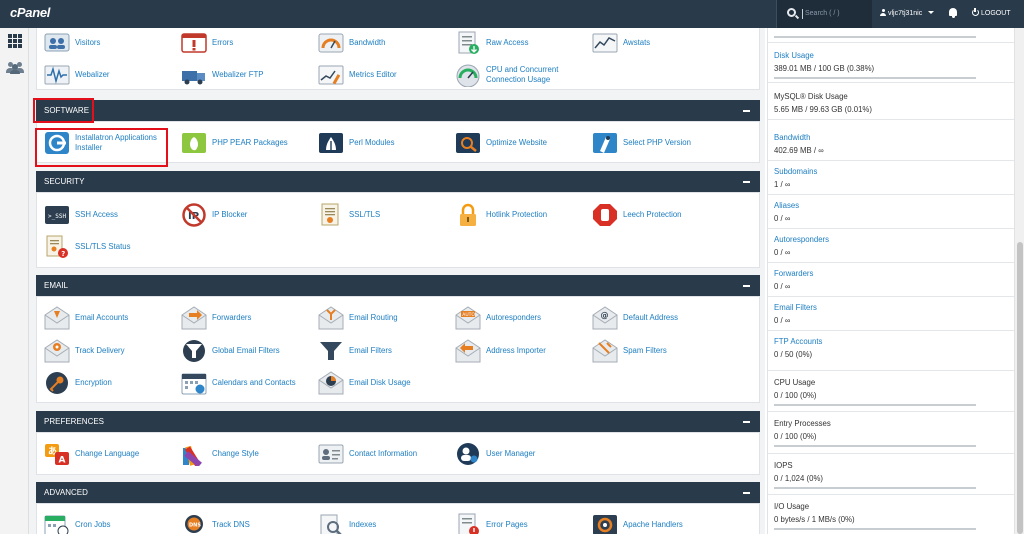 The height and width of the screenshot is (534, 1024). What do you see at coordinates (398, 492) in the screenshot?
I see `advanced-section-header: ADVANCED` at bounding box center [398, 492].